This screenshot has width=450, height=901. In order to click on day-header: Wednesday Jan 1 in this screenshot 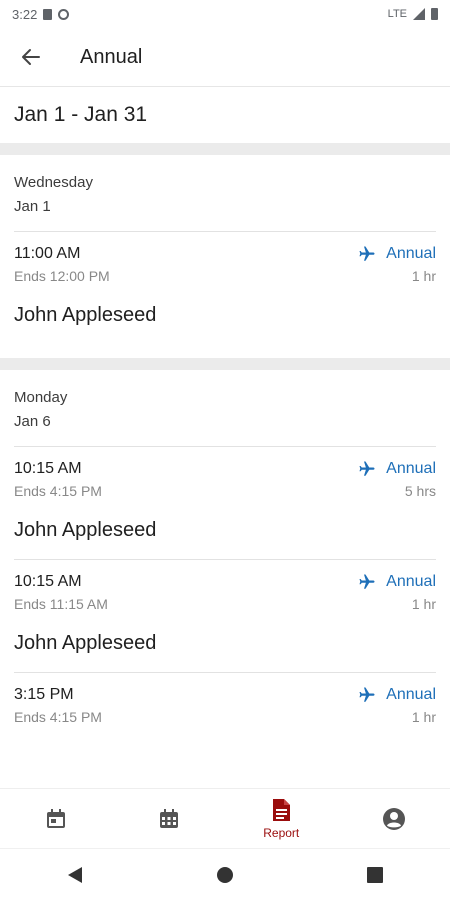, I will do `click(225, 193)`.